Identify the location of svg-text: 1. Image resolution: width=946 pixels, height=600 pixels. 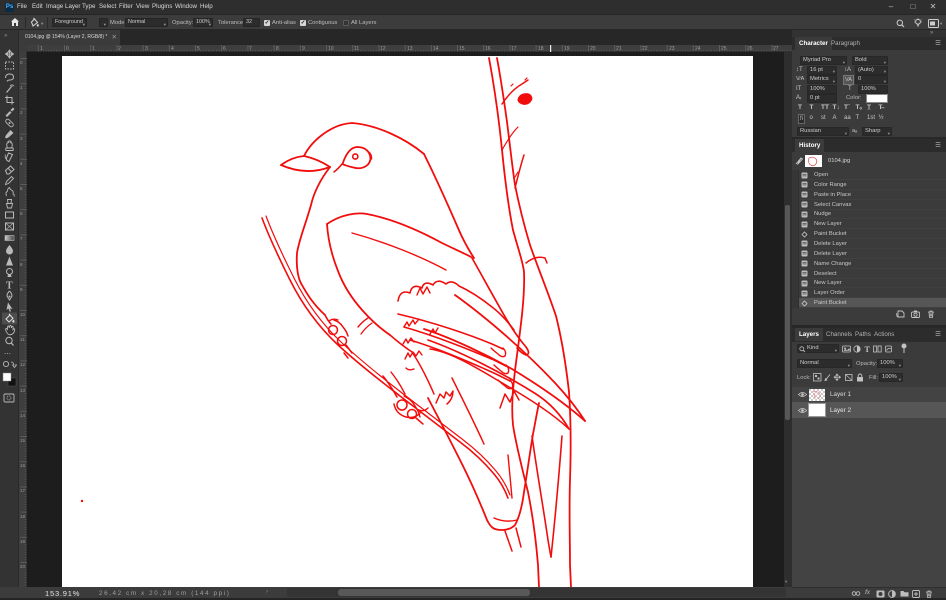
(21, 87).